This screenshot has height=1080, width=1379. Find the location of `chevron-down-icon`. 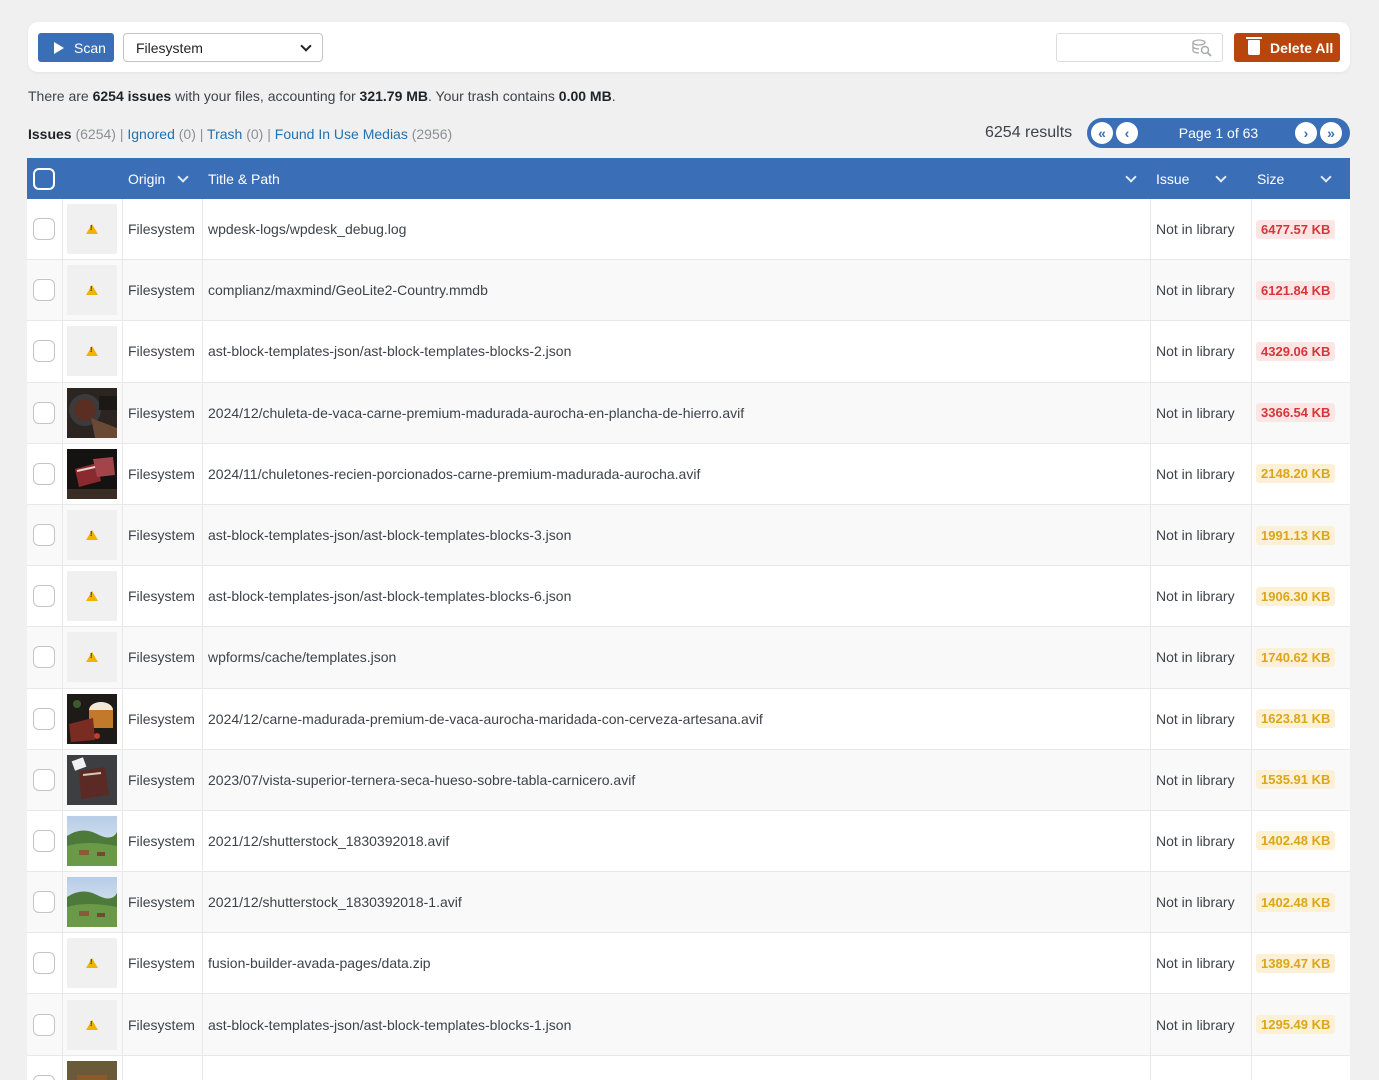

chevron-down-icon is located at coordinates (306, 45).